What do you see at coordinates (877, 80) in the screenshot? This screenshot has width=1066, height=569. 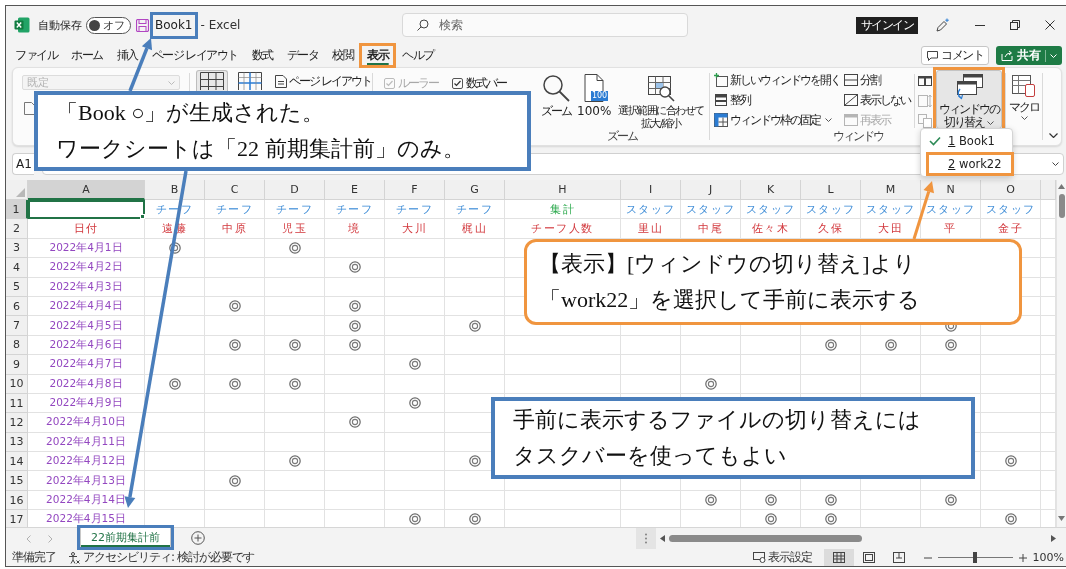 I see `ribbon-command: 分割` at bounding box center [877, 80].